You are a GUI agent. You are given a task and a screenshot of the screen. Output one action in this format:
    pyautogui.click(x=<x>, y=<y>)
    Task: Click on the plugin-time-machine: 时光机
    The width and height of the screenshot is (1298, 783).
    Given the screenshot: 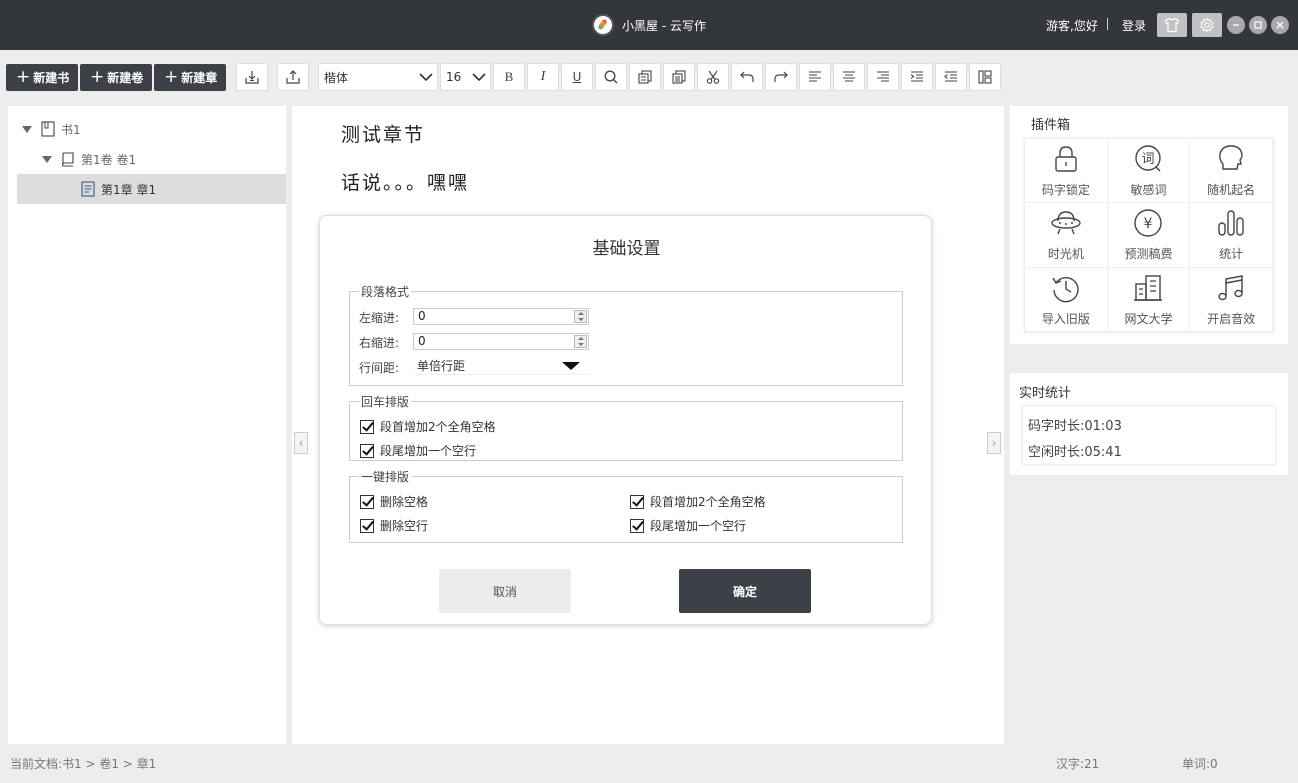 What is the action you would take?
    pyautogui.click(x=1066, y=235)
    